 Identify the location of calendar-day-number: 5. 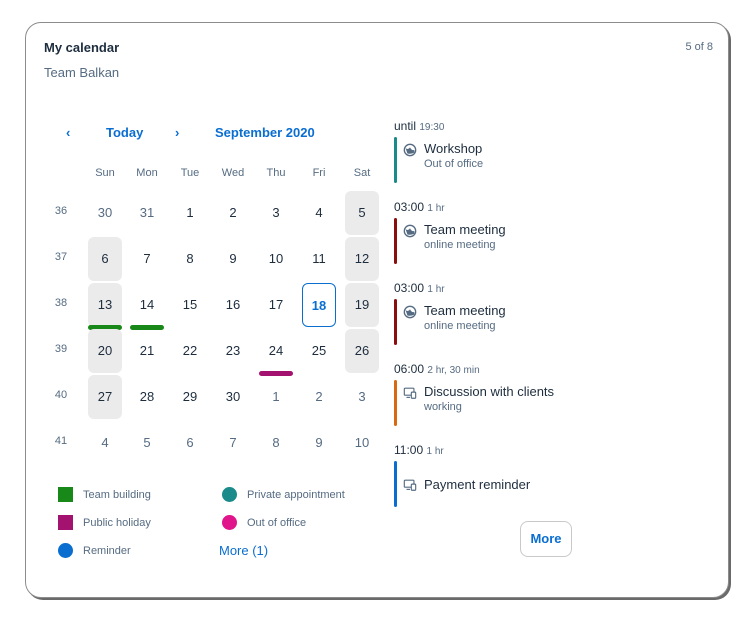
(362, 212).